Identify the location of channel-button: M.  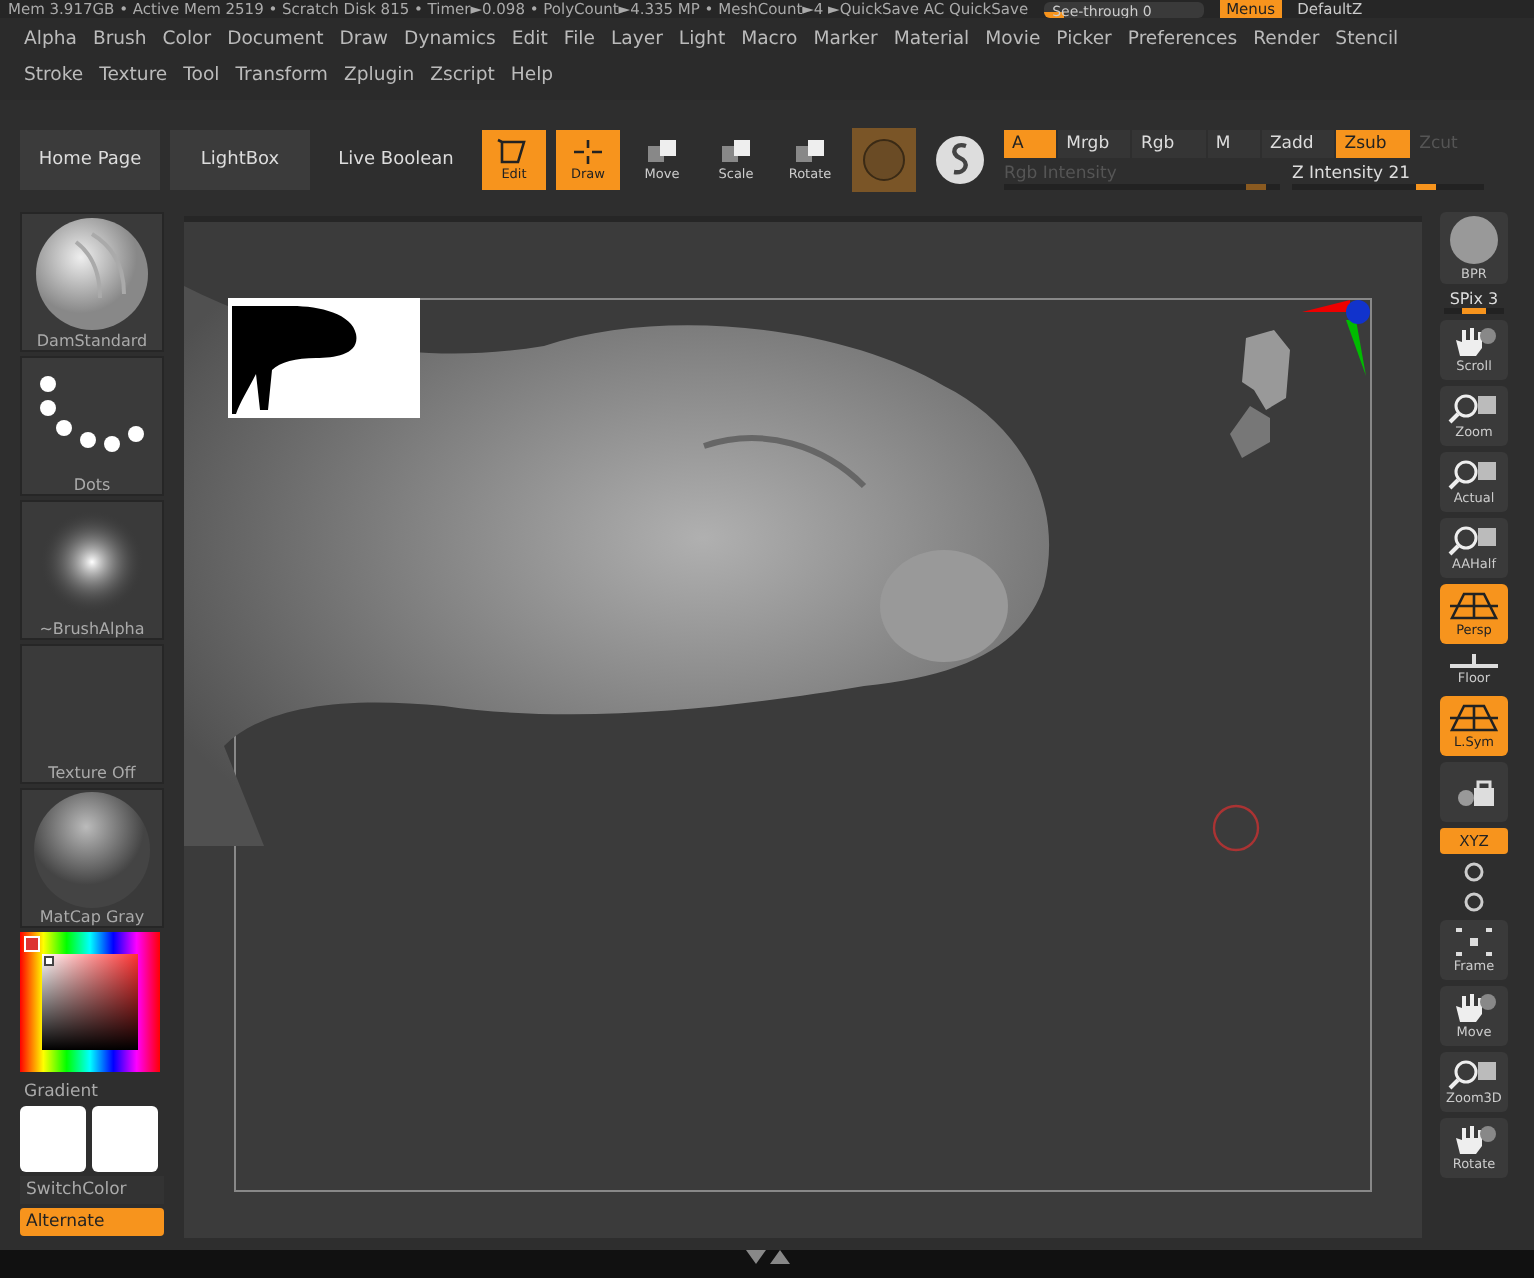
(1233, 144).